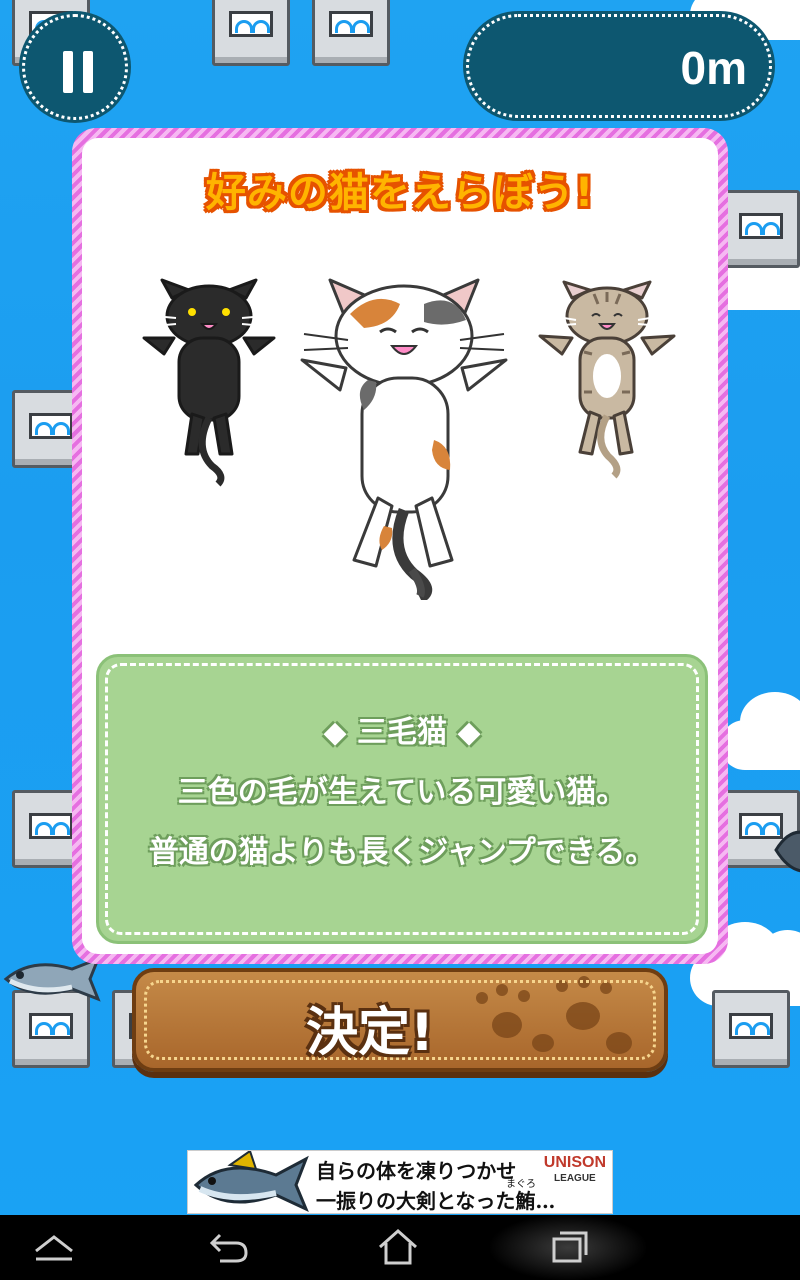  I want to click on distance-value: 0m, so click(713, 68).